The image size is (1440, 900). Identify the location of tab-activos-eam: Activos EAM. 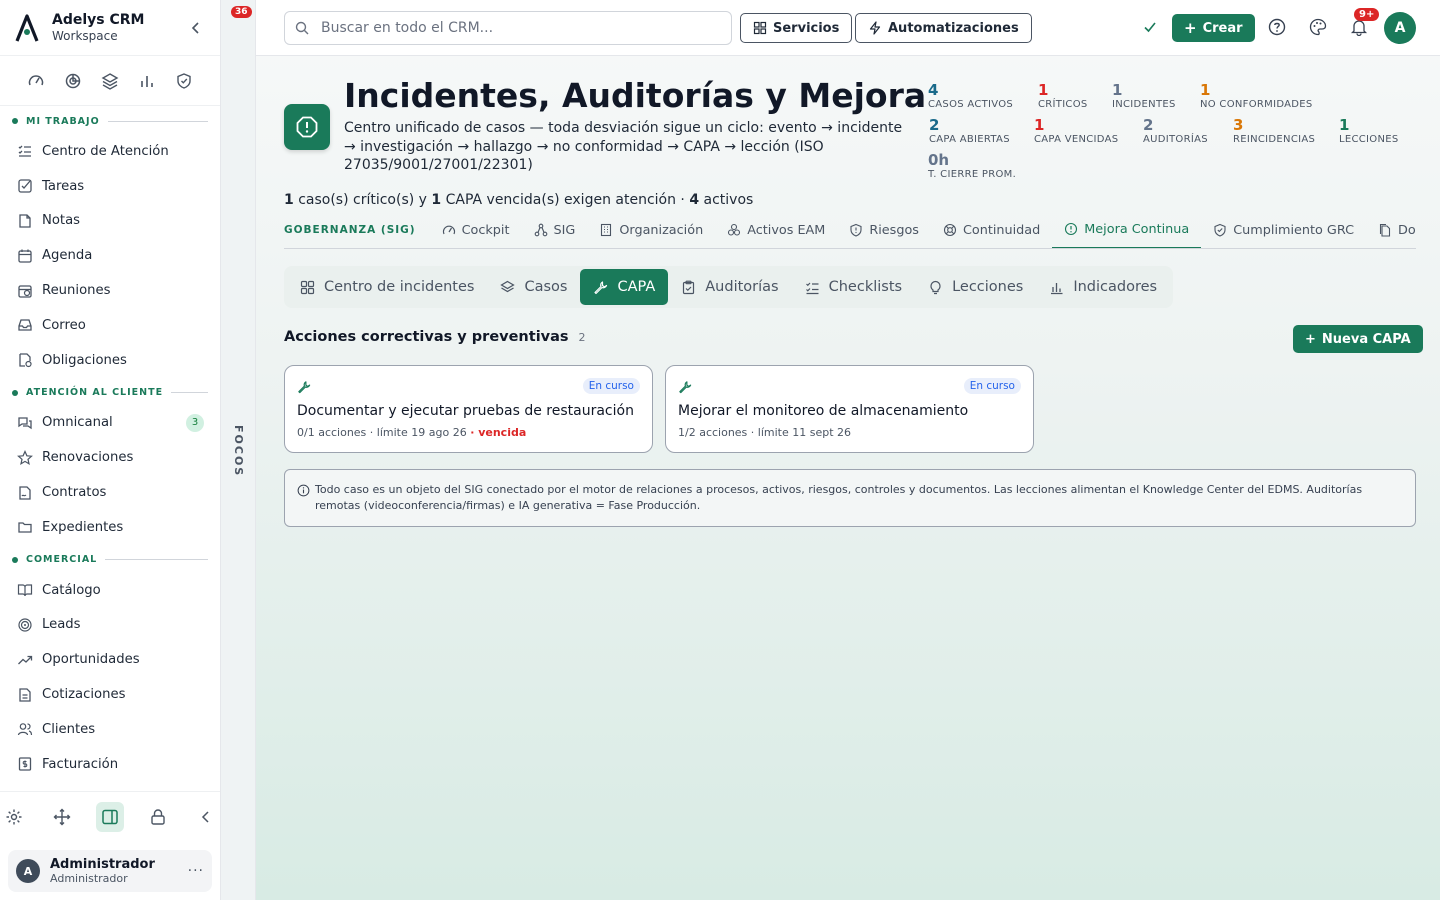
(776, 230).